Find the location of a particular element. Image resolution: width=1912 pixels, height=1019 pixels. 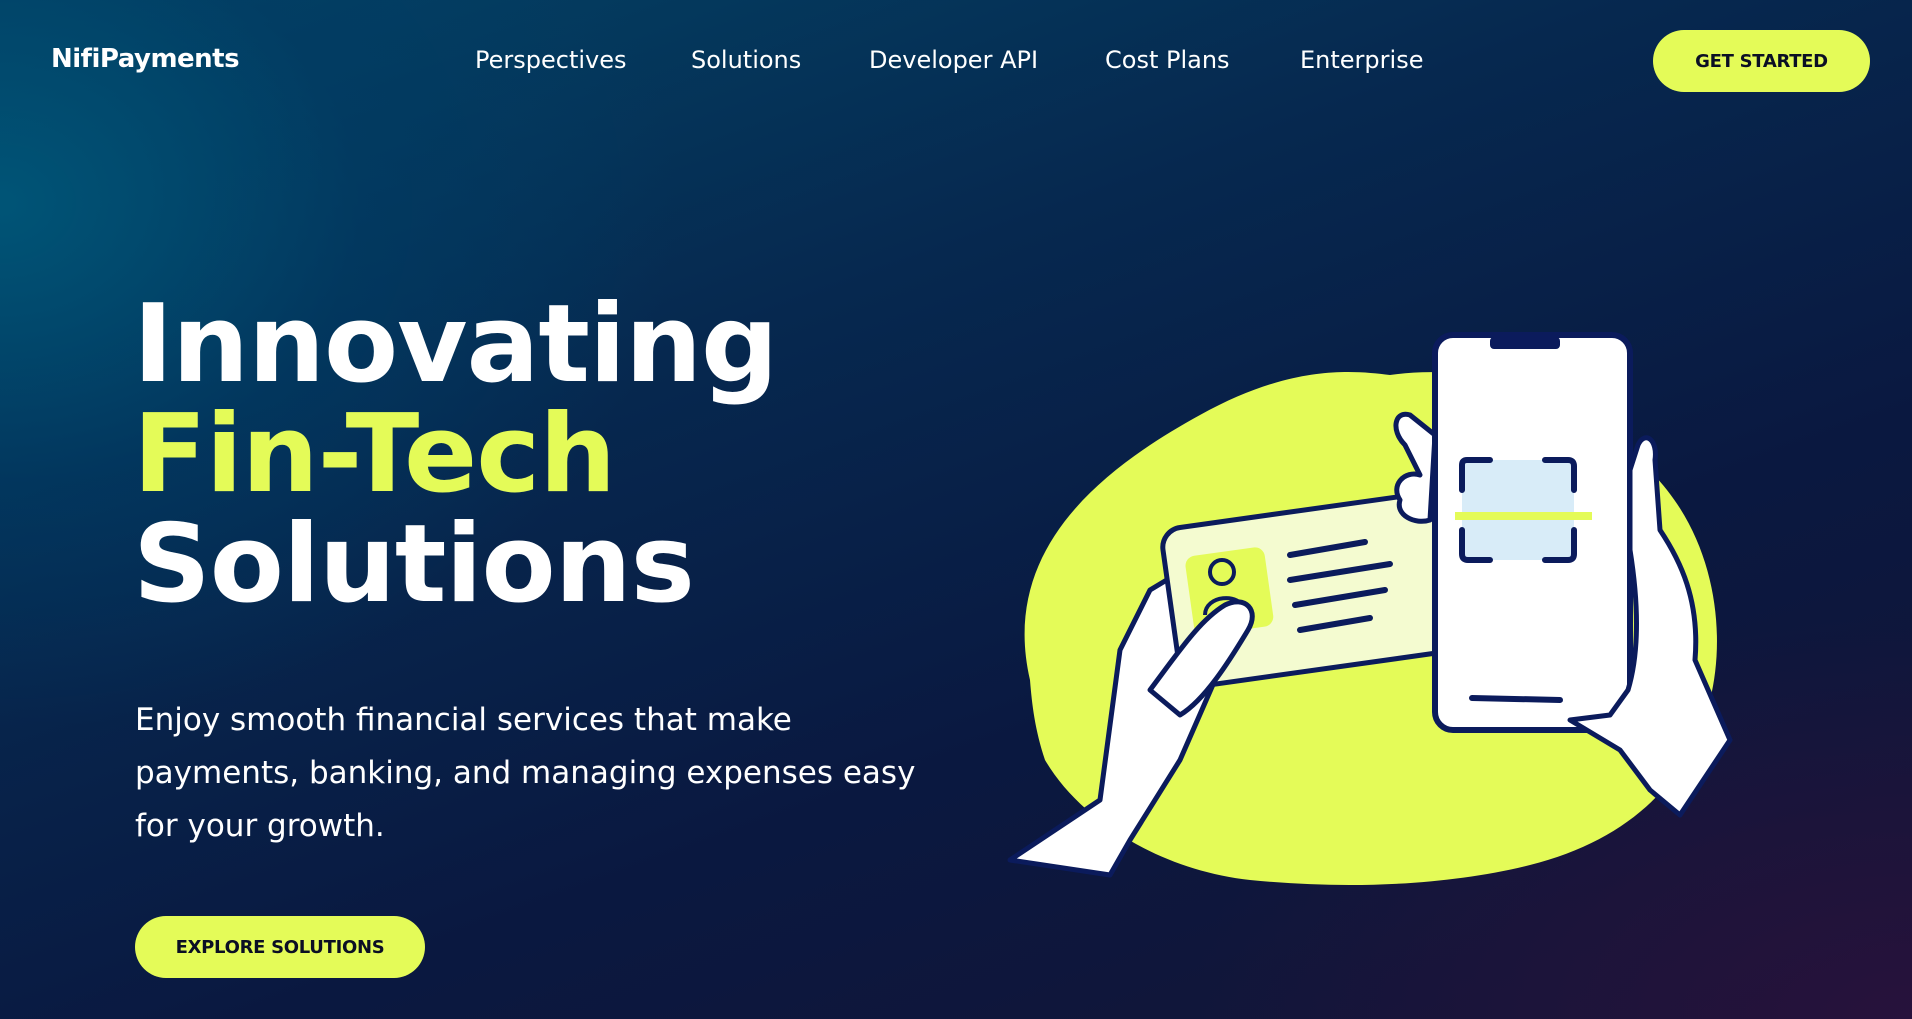

hero-title-line-3: Solutions is located at coordinates (414, 564).